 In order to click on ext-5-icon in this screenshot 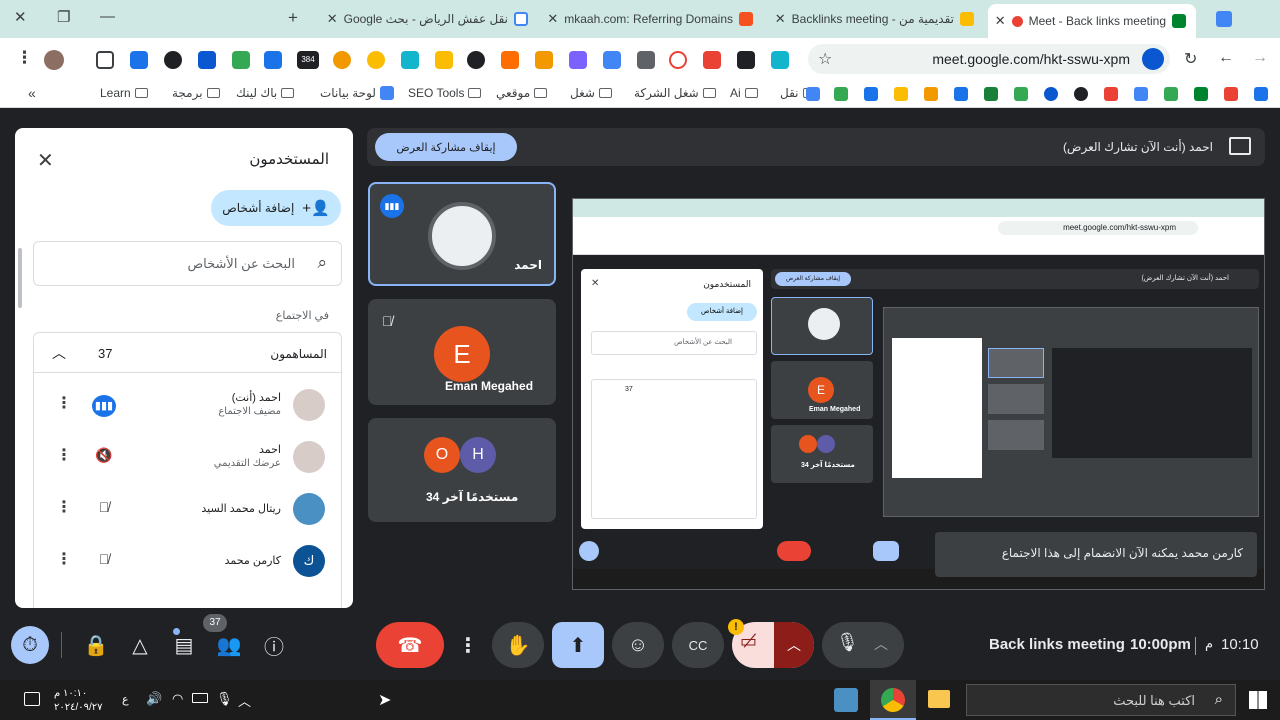, I will do `click(342, 60)`.